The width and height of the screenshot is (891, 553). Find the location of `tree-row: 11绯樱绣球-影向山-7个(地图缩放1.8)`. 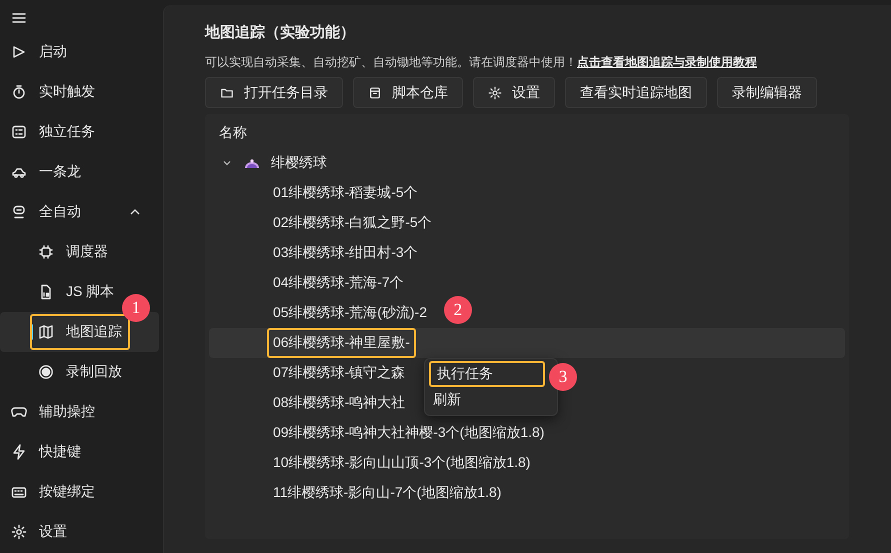

tree-row: 11绯樱绣球-影向山-7个(地图缩放1.8) is located at coordinates (358, 493).